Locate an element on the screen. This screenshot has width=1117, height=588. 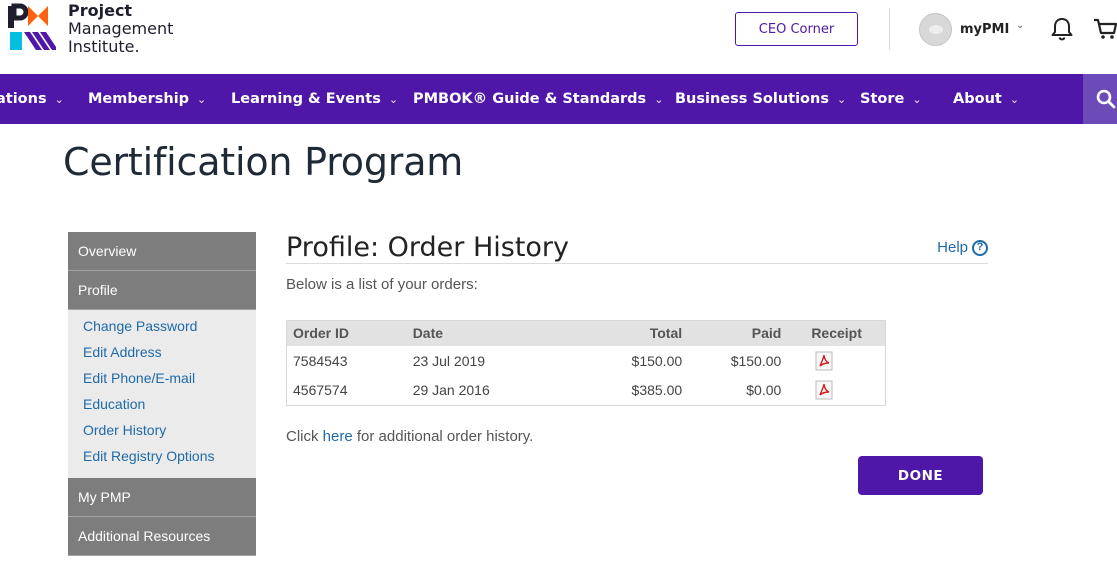
column-header-order-id: Order ID is located at coordinates (346, 333).